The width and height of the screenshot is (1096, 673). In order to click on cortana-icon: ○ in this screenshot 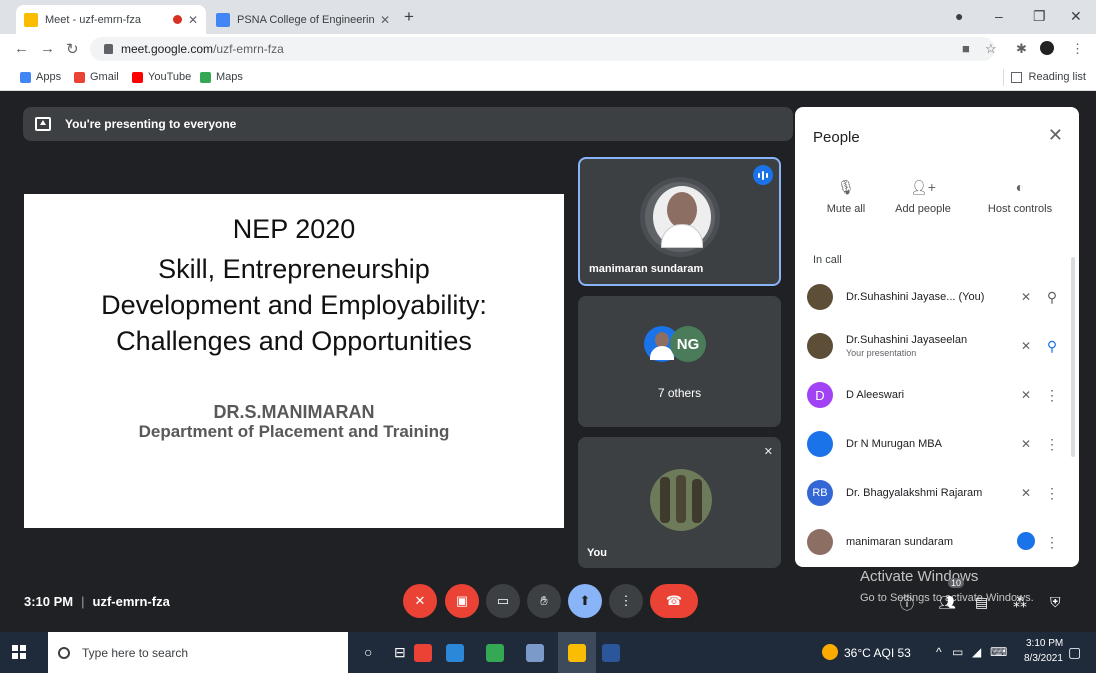, I will do `click(368, 652)`.